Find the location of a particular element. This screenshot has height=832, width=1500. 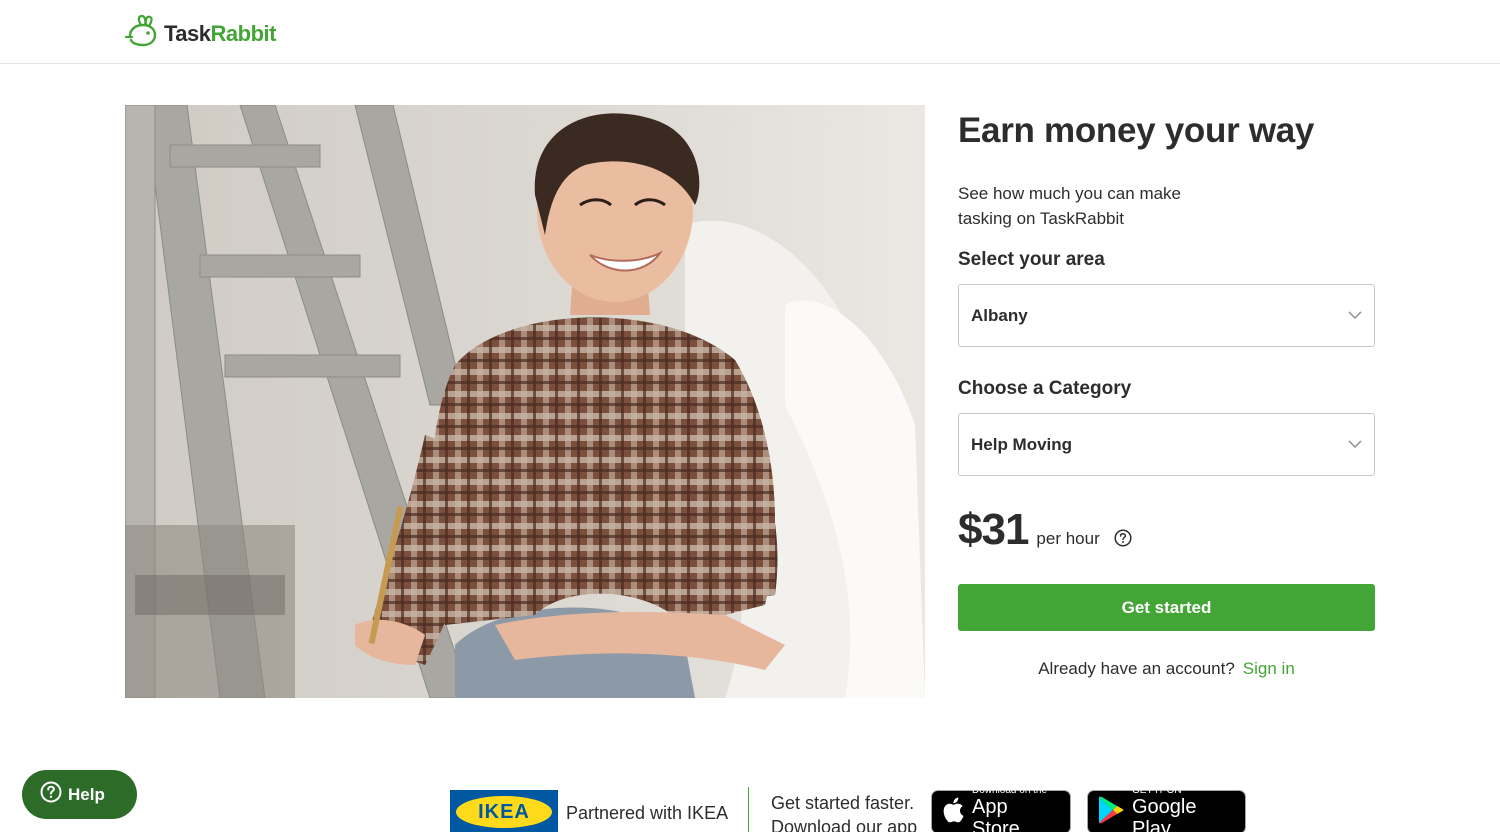

google-play-small: GET IT ON is located at coordinates (1157, 790).